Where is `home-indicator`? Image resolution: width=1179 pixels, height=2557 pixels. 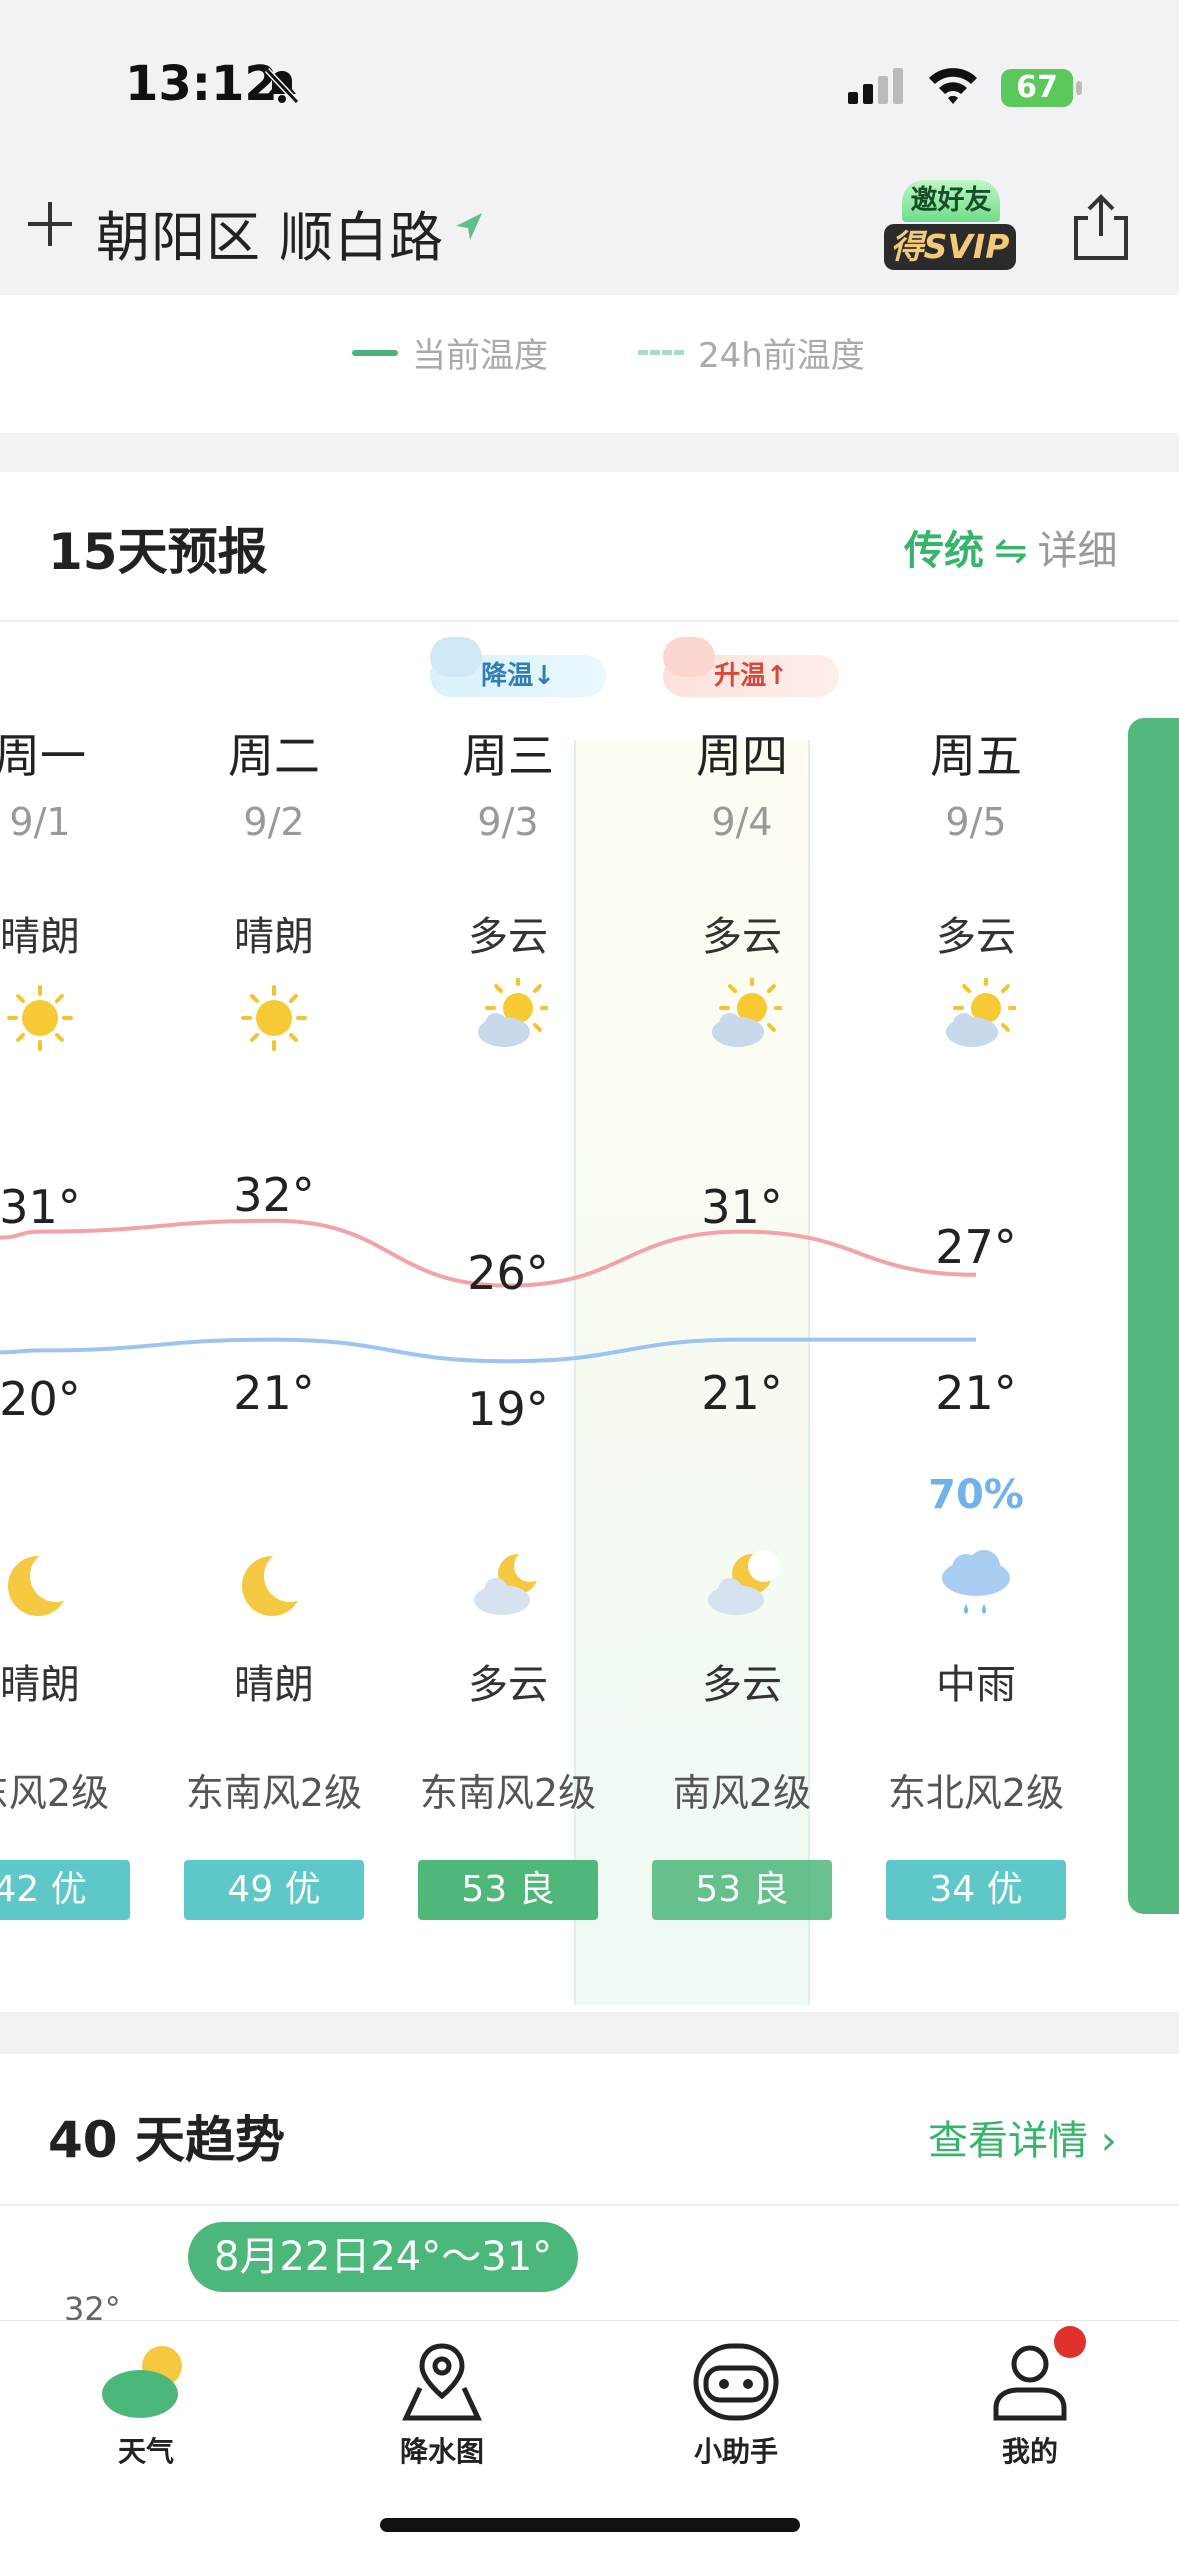 home-indicator is located at coordinates (590, 2525).